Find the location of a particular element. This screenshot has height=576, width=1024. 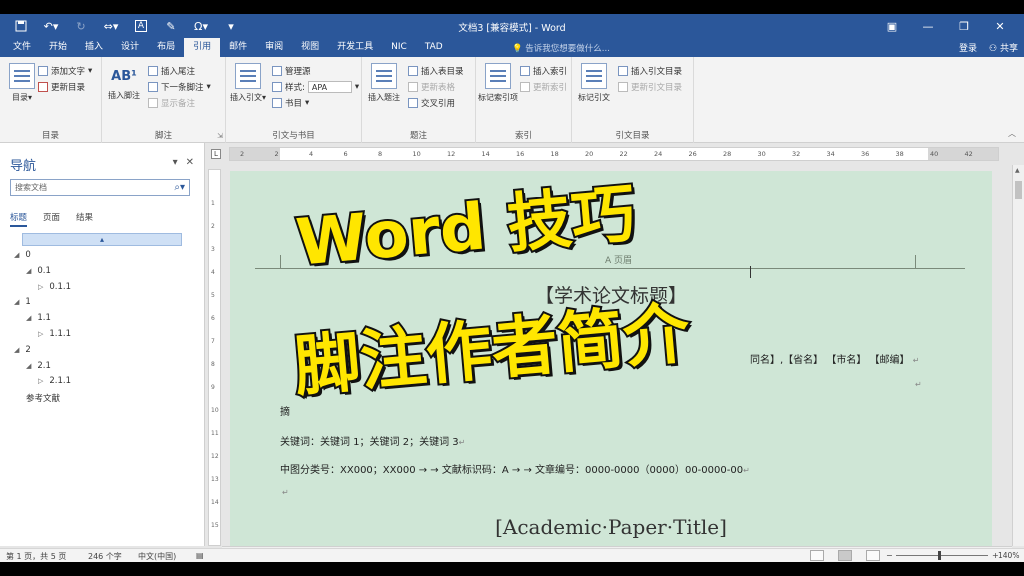

add-text-icon is located at coordinates (43, 71).